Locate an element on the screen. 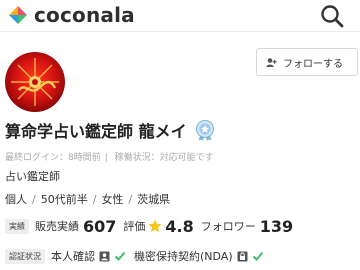 This screenshot has width=360, height=270. stats-tag: 実績 is located at coordinates (17, 226).